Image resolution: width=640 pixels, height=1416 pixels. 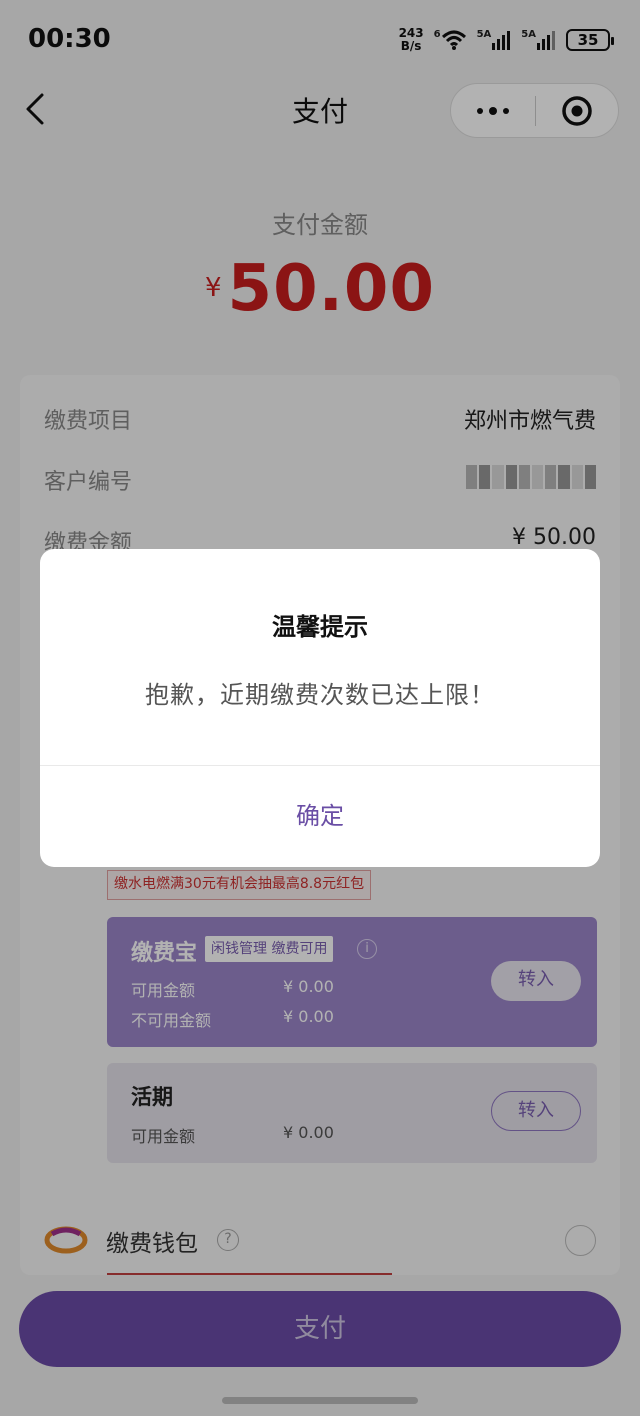 What do you see at coordinates (320, 816) in the screenshot?
I see `confirm-button: 确定` at bounding box center [320, 816].